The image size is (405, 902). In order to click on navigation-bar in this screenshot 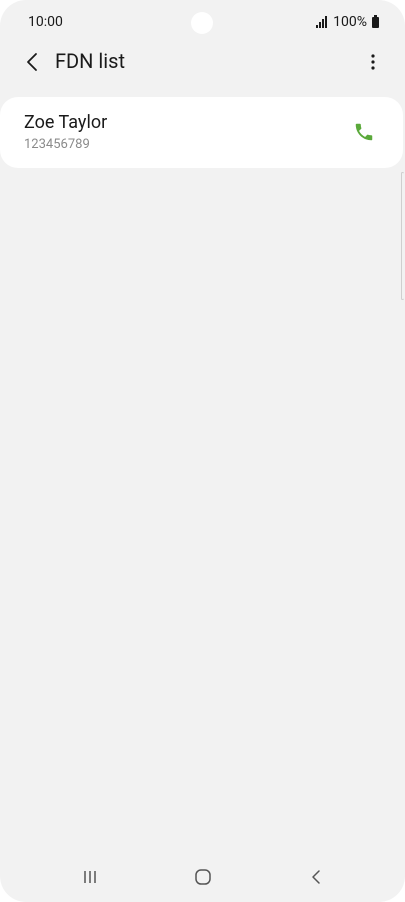, I will do `click(202, 878)`.